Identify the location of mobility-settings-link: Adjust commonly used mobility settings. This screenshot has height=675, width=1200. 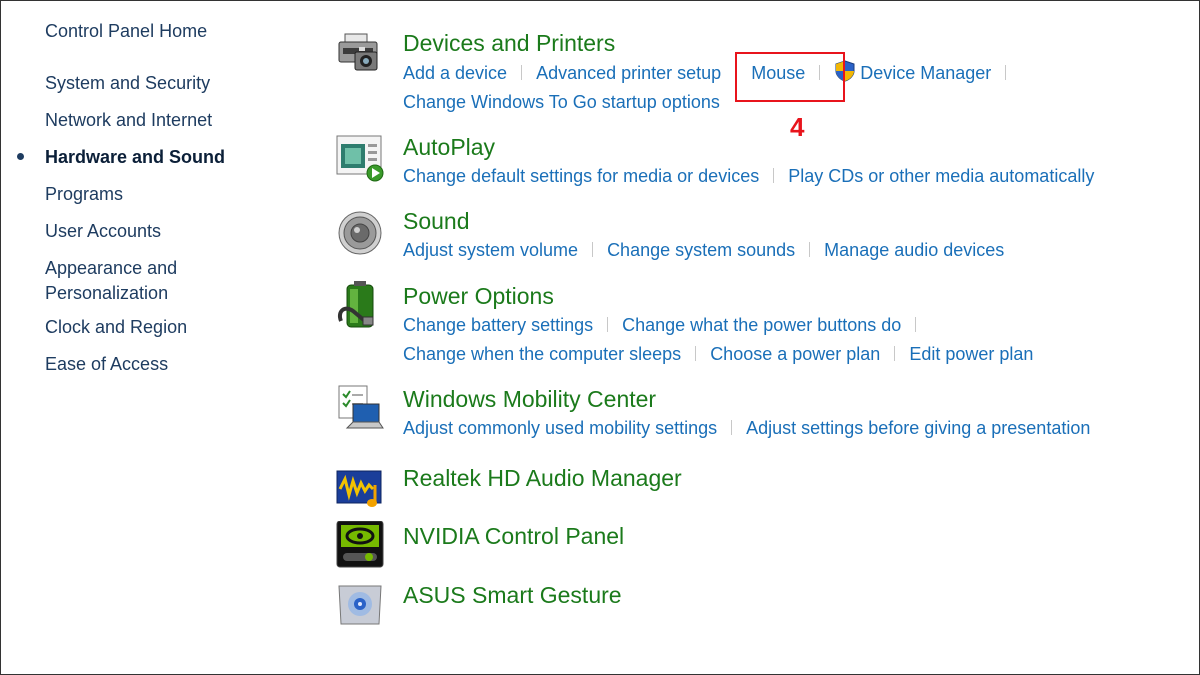
(560, 428).